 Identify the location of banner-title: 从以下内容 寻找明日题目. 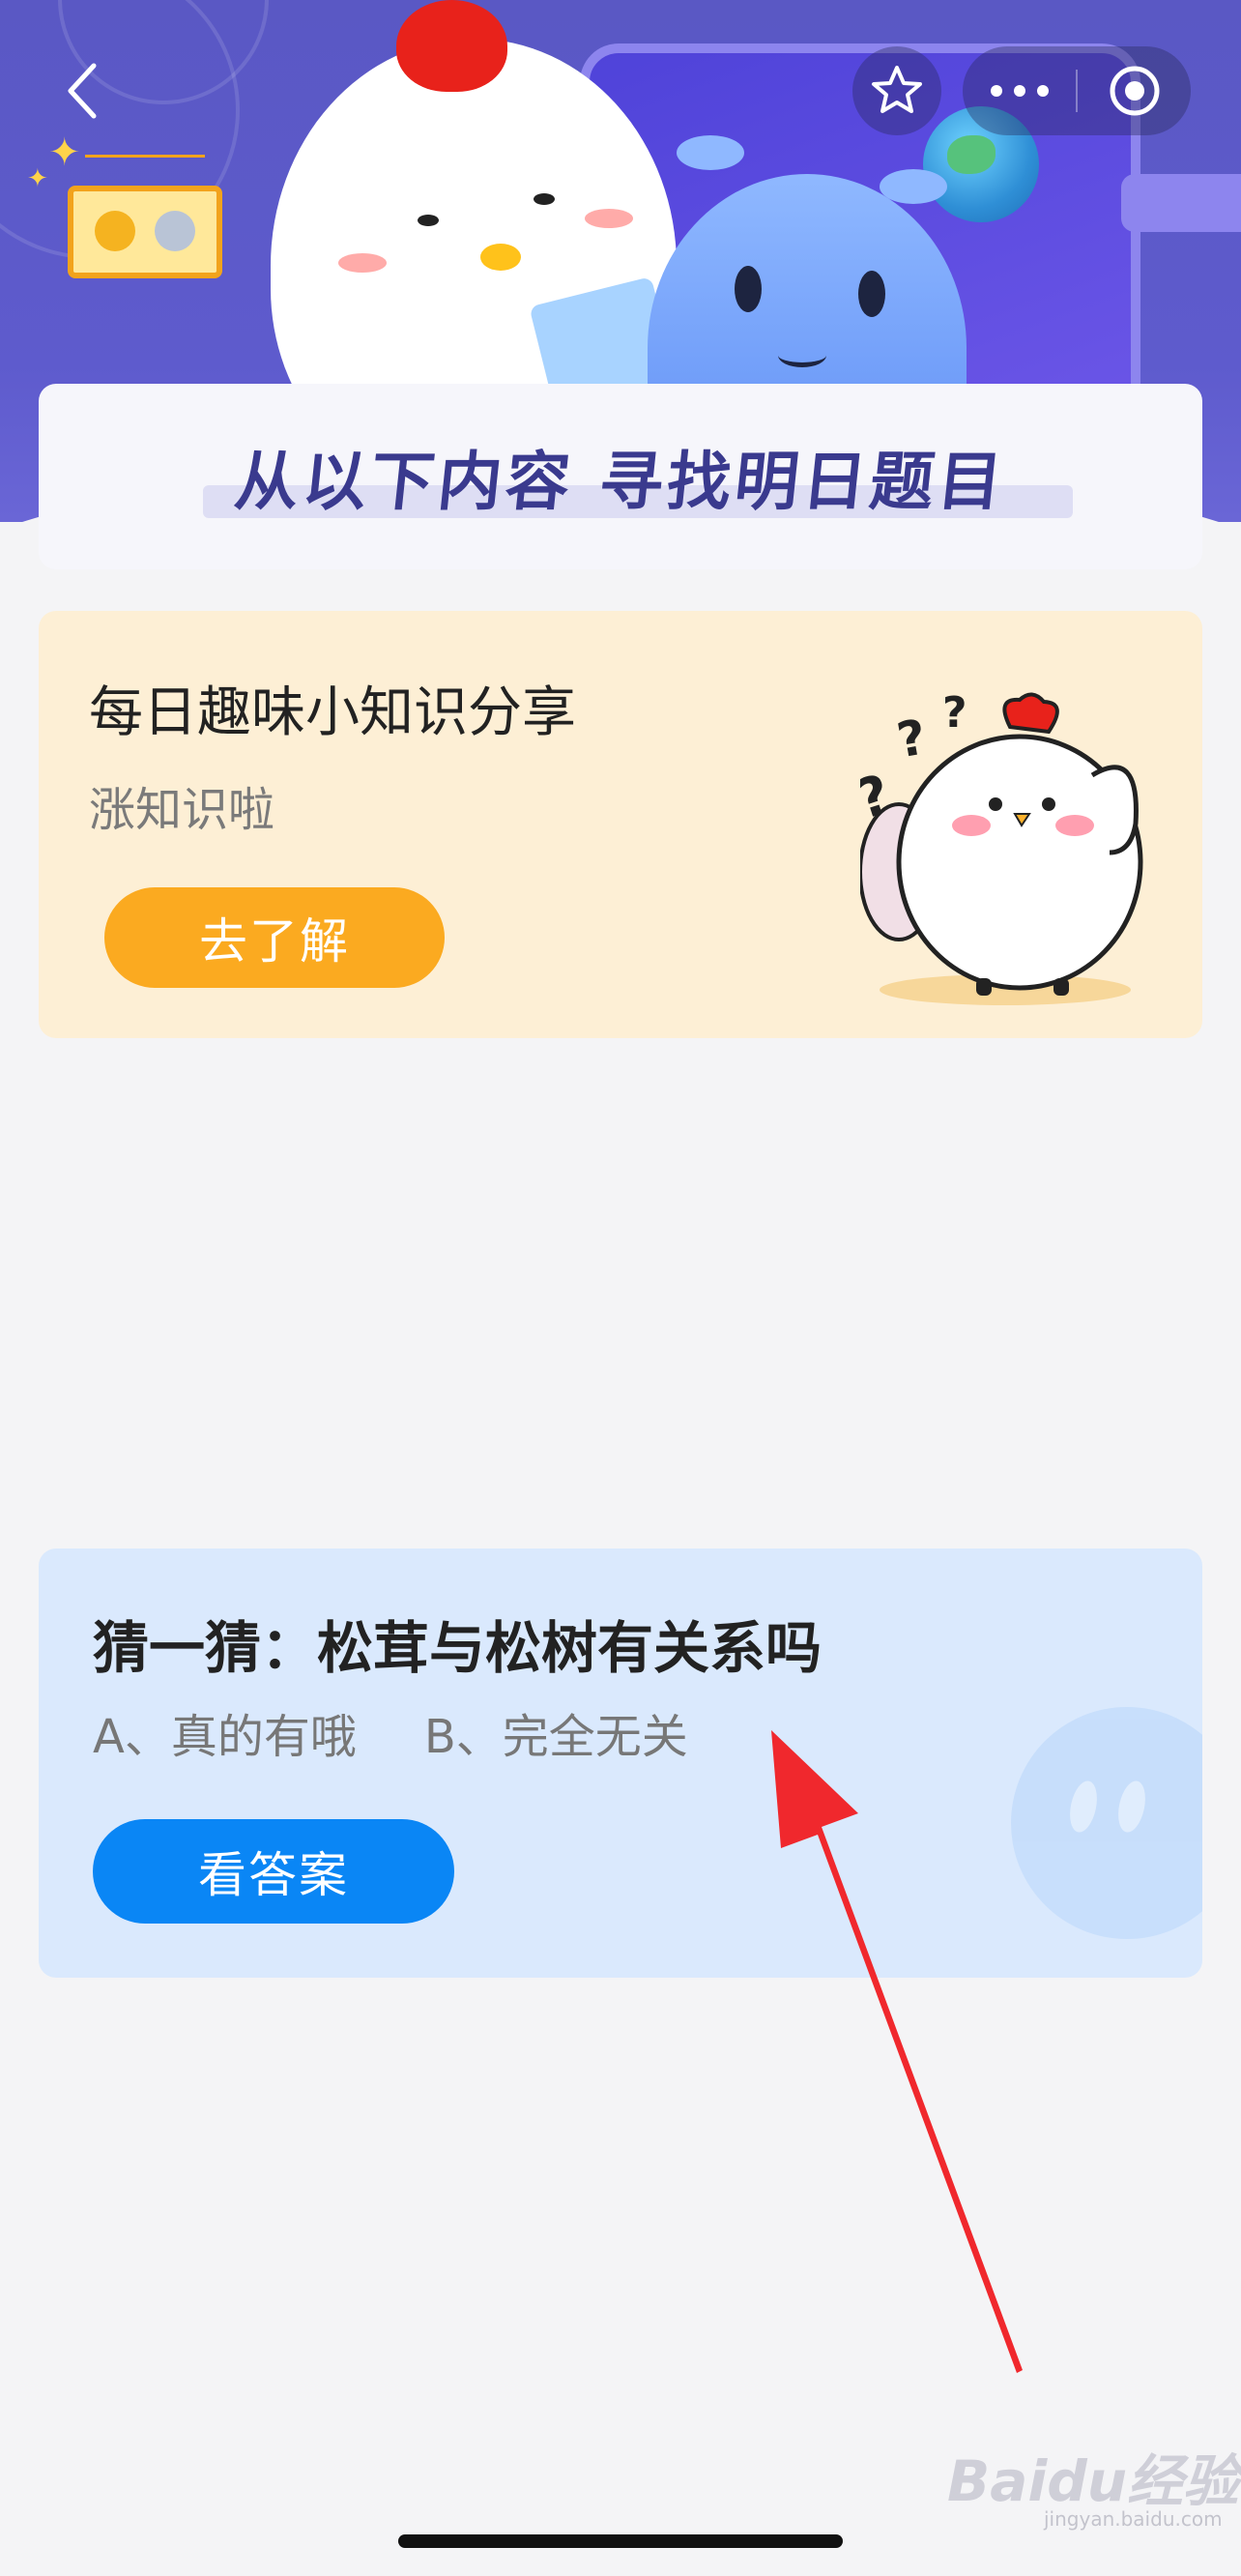
(619, 482).